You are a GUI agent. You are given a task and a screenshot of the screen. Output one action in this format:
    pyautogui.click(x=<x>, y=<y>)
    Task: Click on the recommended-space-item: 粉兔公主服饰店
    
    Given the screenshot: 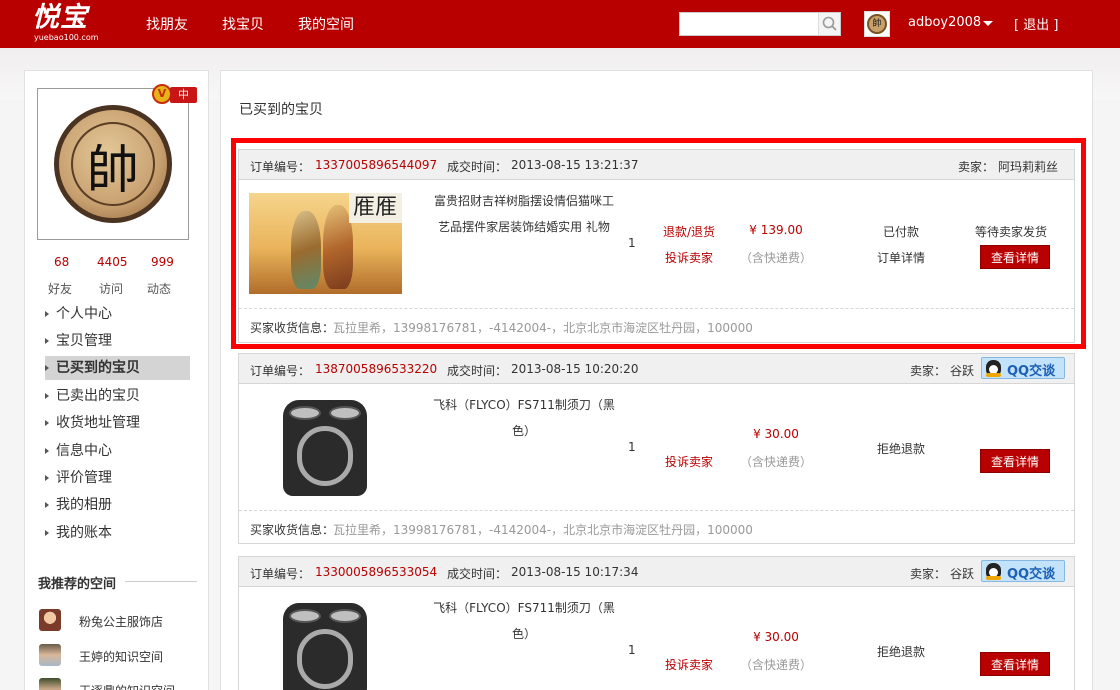 What is the action you would take?
    pyautogui.click(x=119, y=622)
    